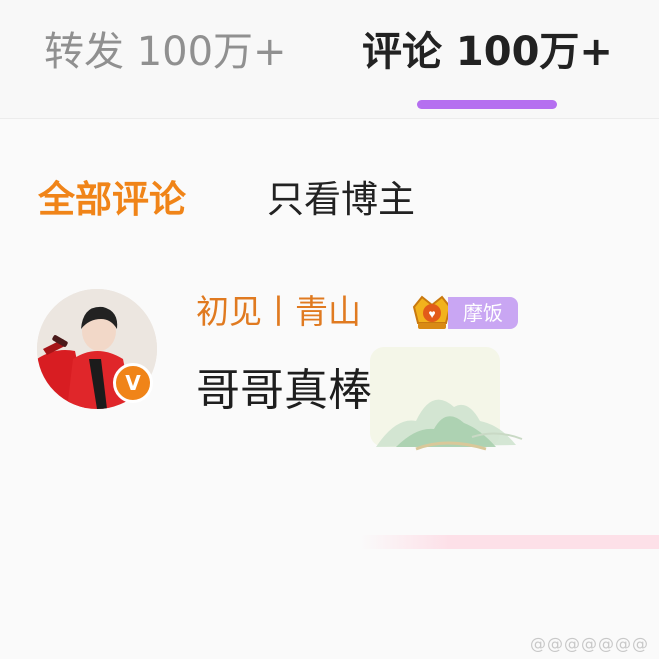 This screenshot has height=659, width=659. Describe the element at coordinates (487, 52) in the screenshot. I see `tab-comments: 评论 100万+` at that location.